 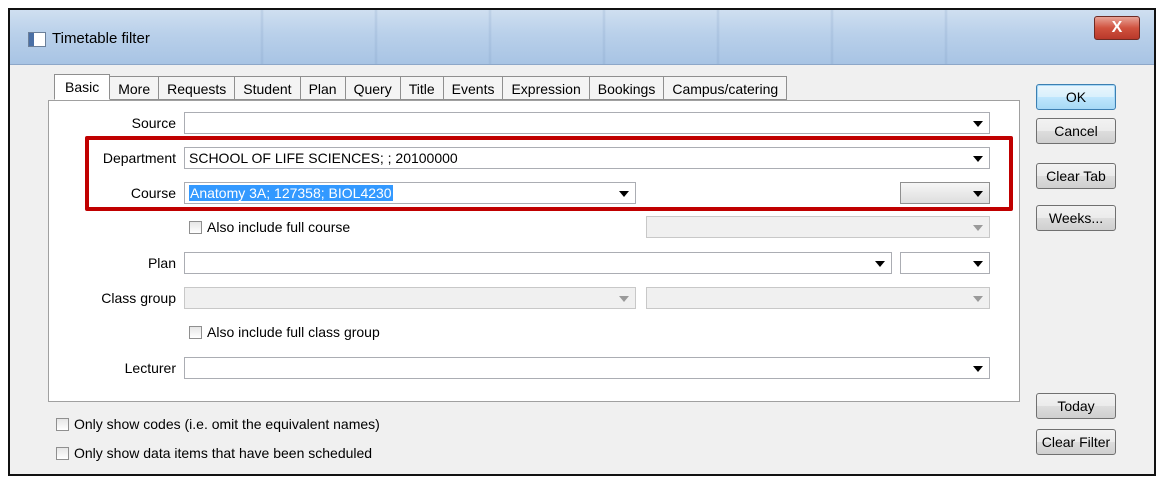 What do you see at coordinates (582, 37) in the screenshot?
I see `title-bar: Timetable filter X` at bounding box center [582, 37].